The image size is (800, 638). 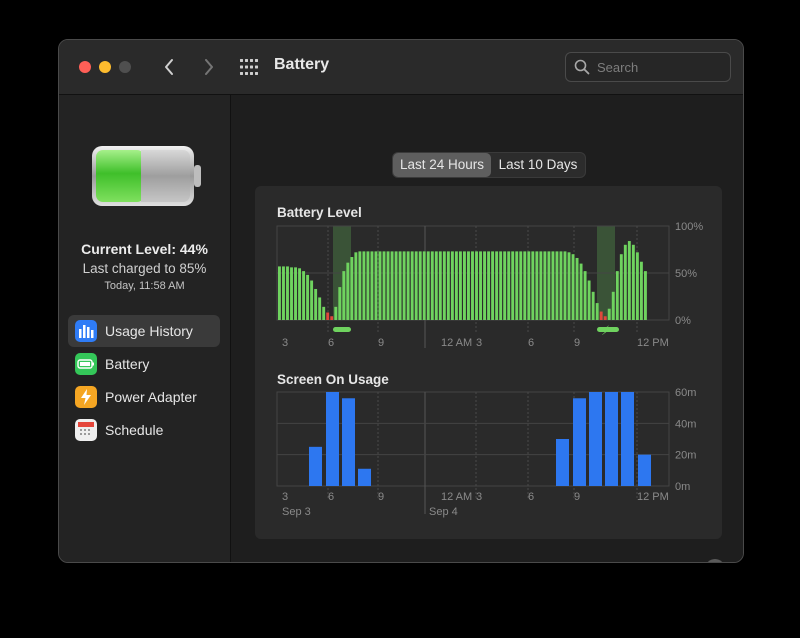 What do you see at coordinates (685, 456) in the screenshot?
I see `y-tick-label: 20m` at bounding box center [685, 456].